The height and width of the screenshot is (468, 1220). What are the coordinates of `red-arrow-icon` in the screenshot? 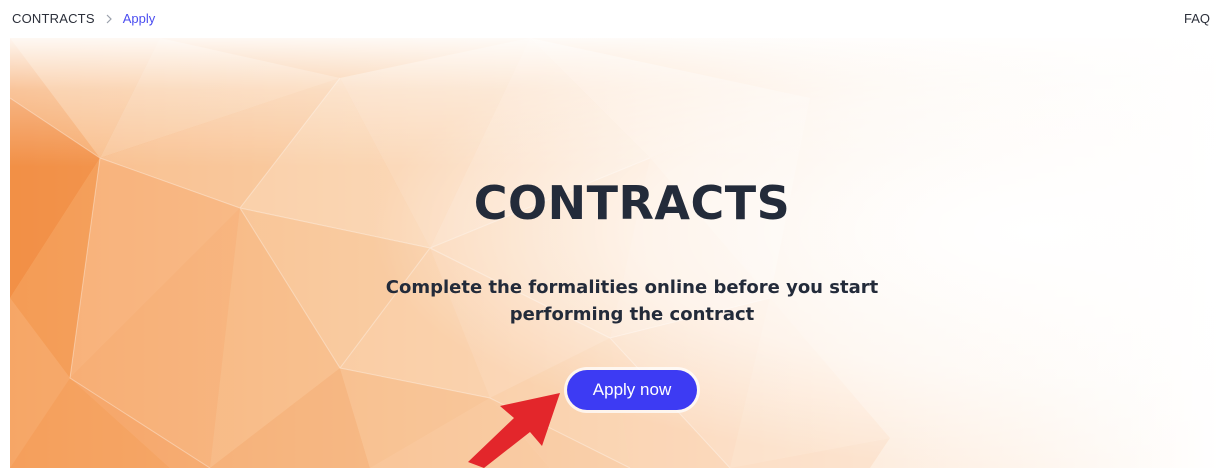 It's located at (514, 430).